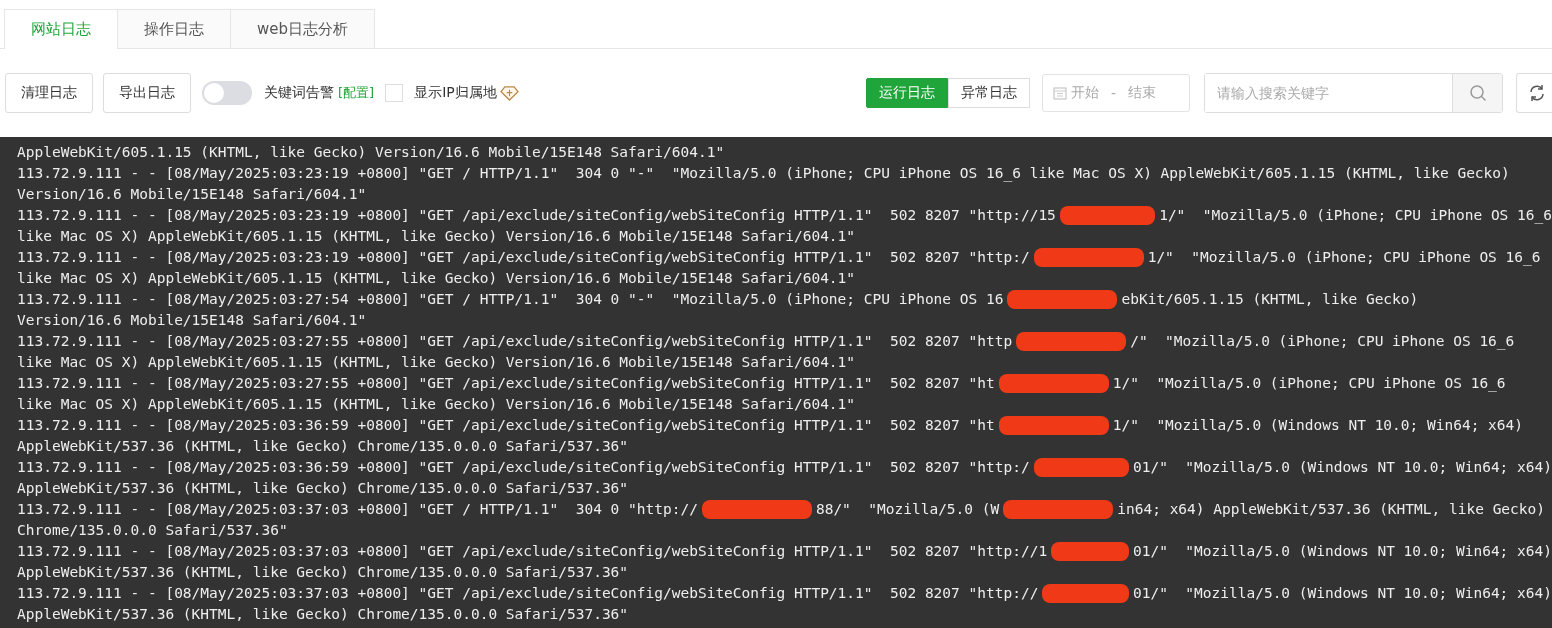 The height and width of the screenshot is (628, 1552). I want to click on log-text: in64; x64) AppleWebKit/537.36 (KHTML, like Gecko), so click(1331, 509).